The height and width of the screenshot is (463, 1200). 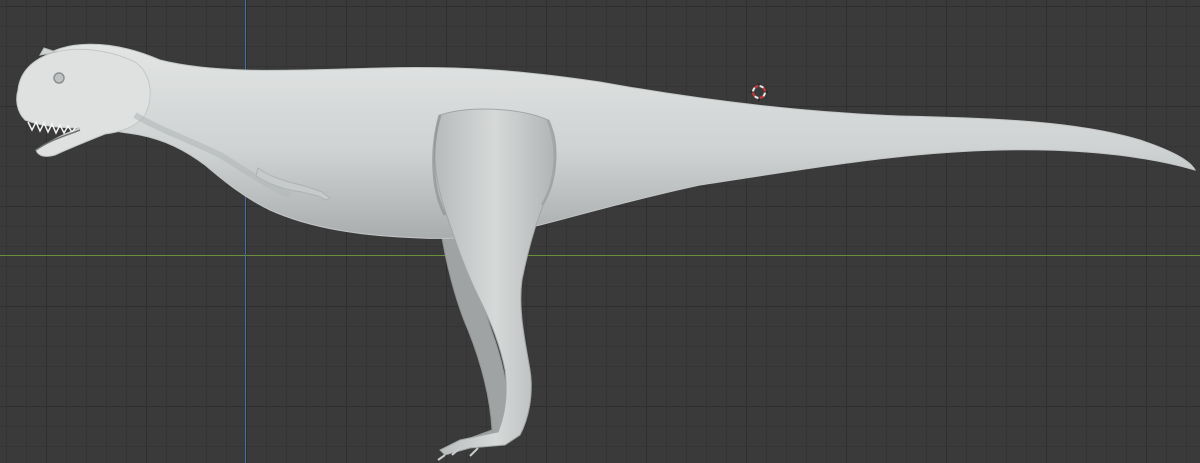 What do you see at coordinates (83, 102) in the screenshot?
I see `head` at bounding box center [83, 102].